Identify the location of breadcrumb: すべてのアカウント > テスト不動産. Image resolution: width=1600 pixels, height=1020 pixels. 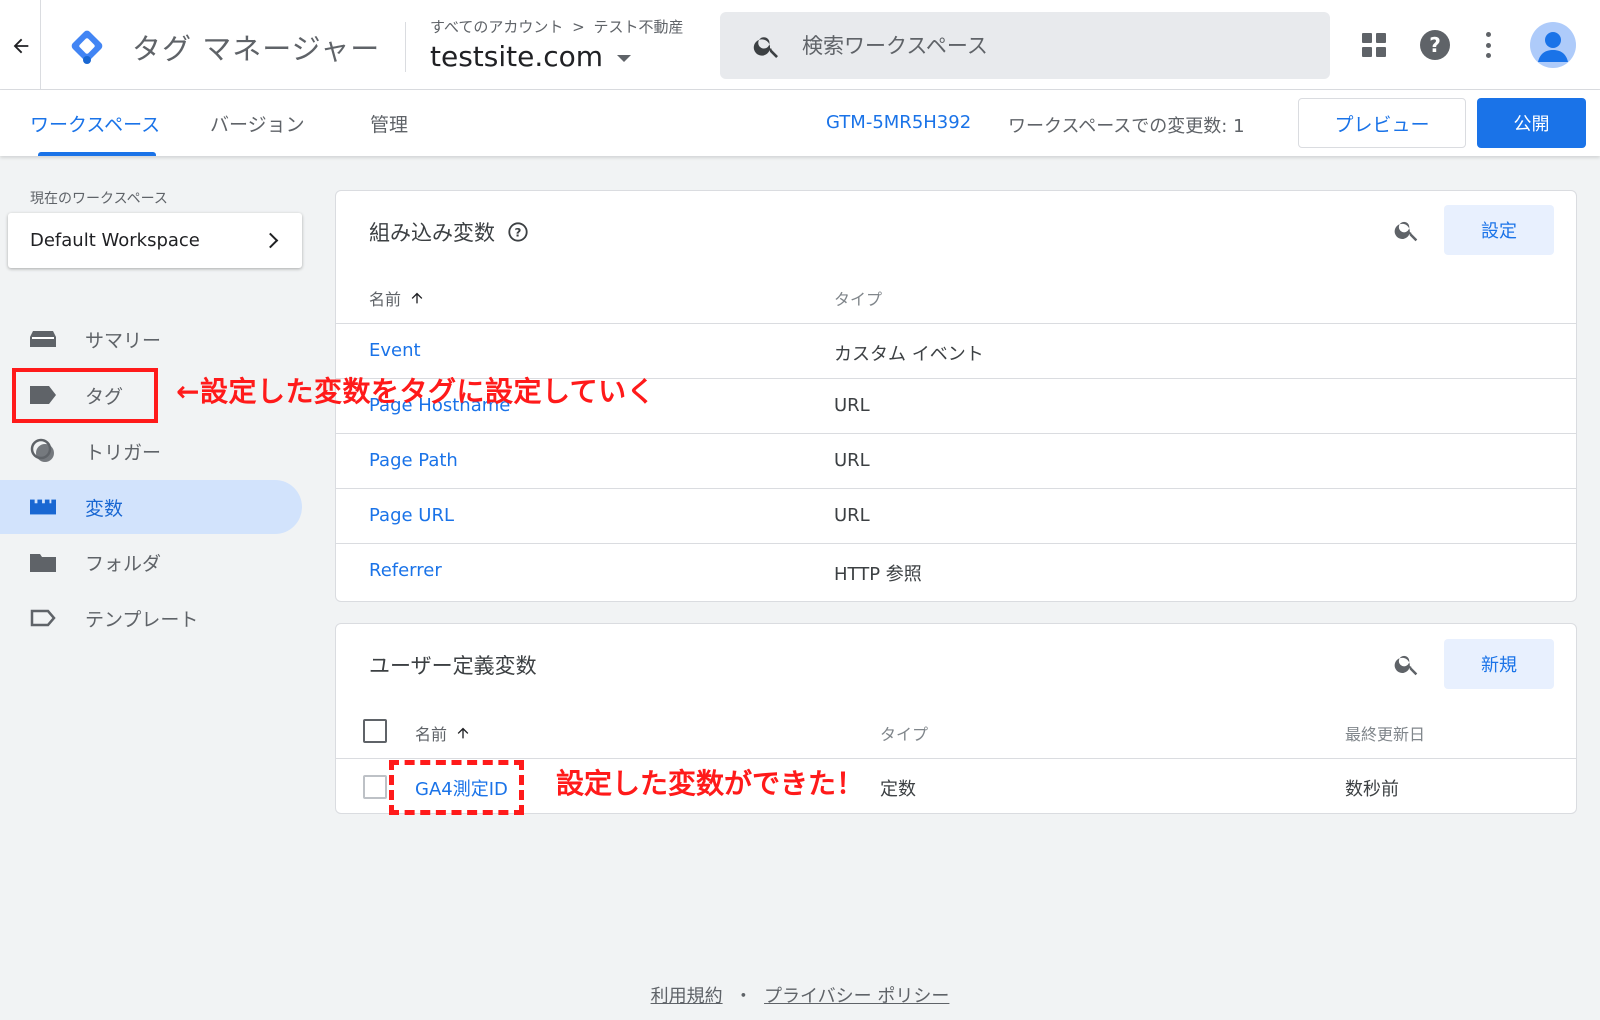
(557, 26).